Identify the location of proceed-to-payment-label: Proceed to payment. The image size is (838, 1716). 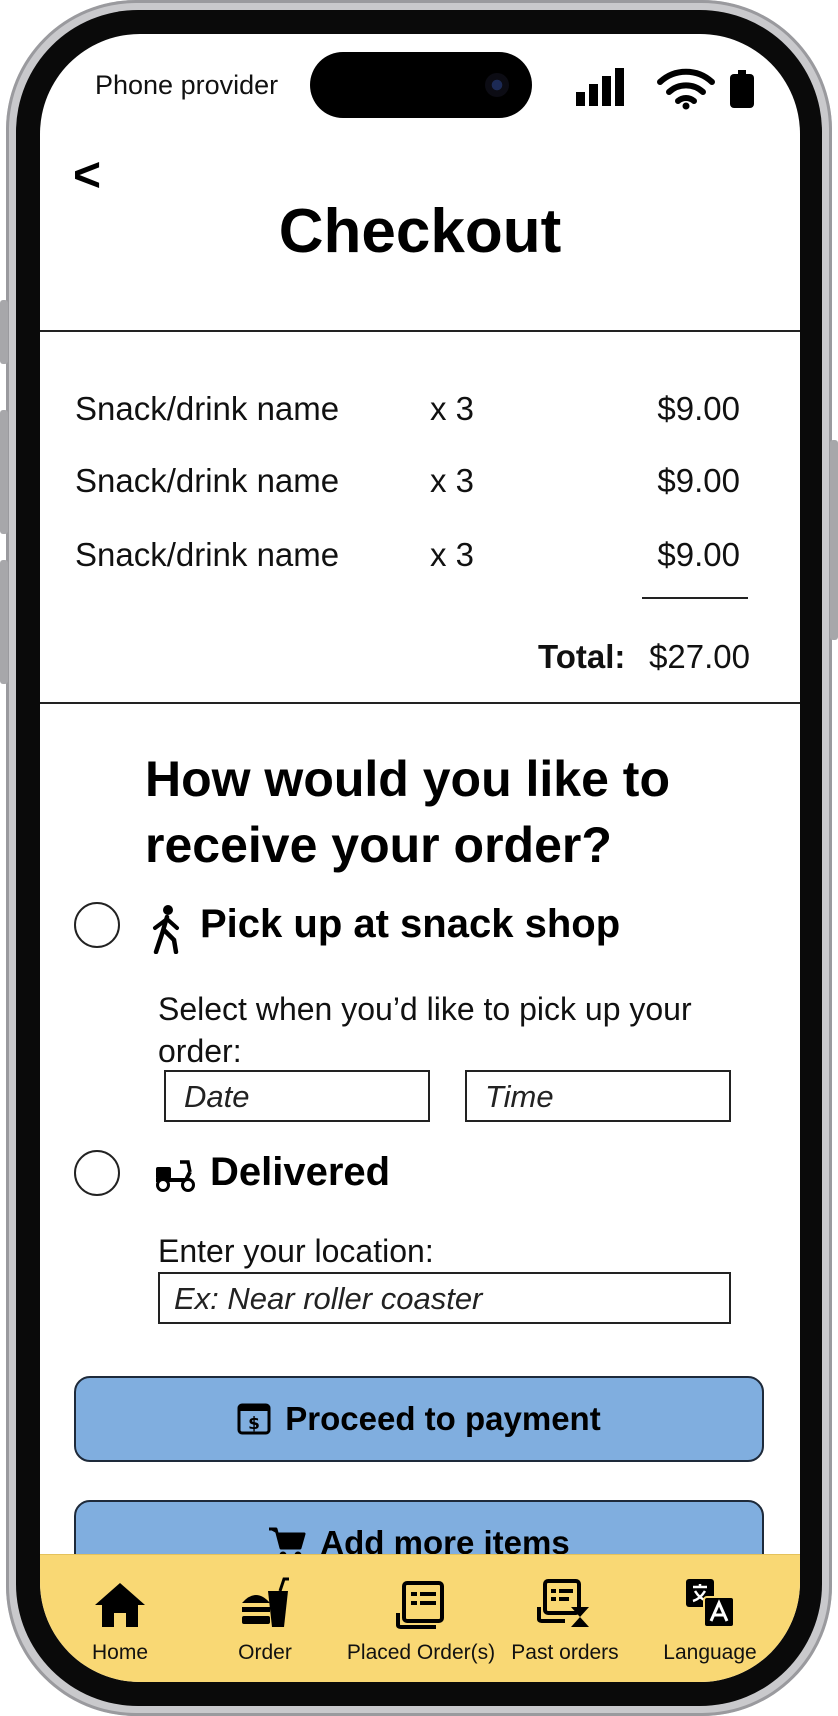
(443, 1418).